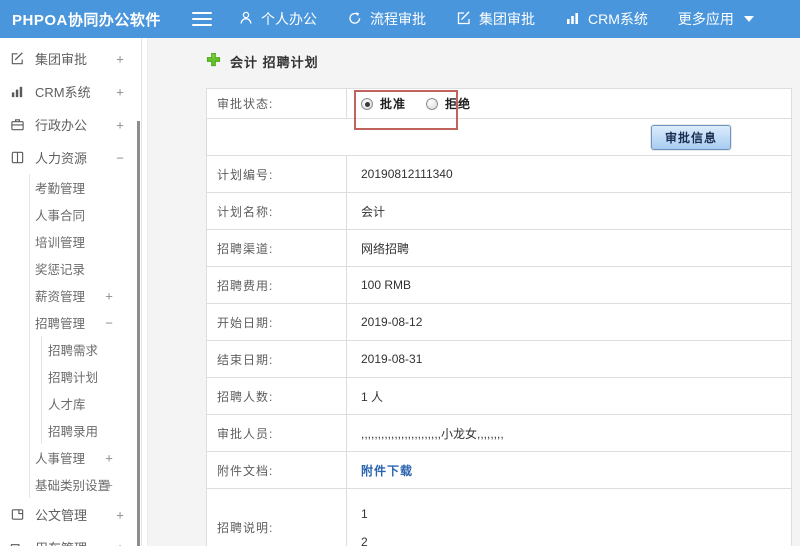 The height and width of the screenshot is (546, 800). I want to click on sidebar-item-talent-pool: 人才库, so click(94, 403).